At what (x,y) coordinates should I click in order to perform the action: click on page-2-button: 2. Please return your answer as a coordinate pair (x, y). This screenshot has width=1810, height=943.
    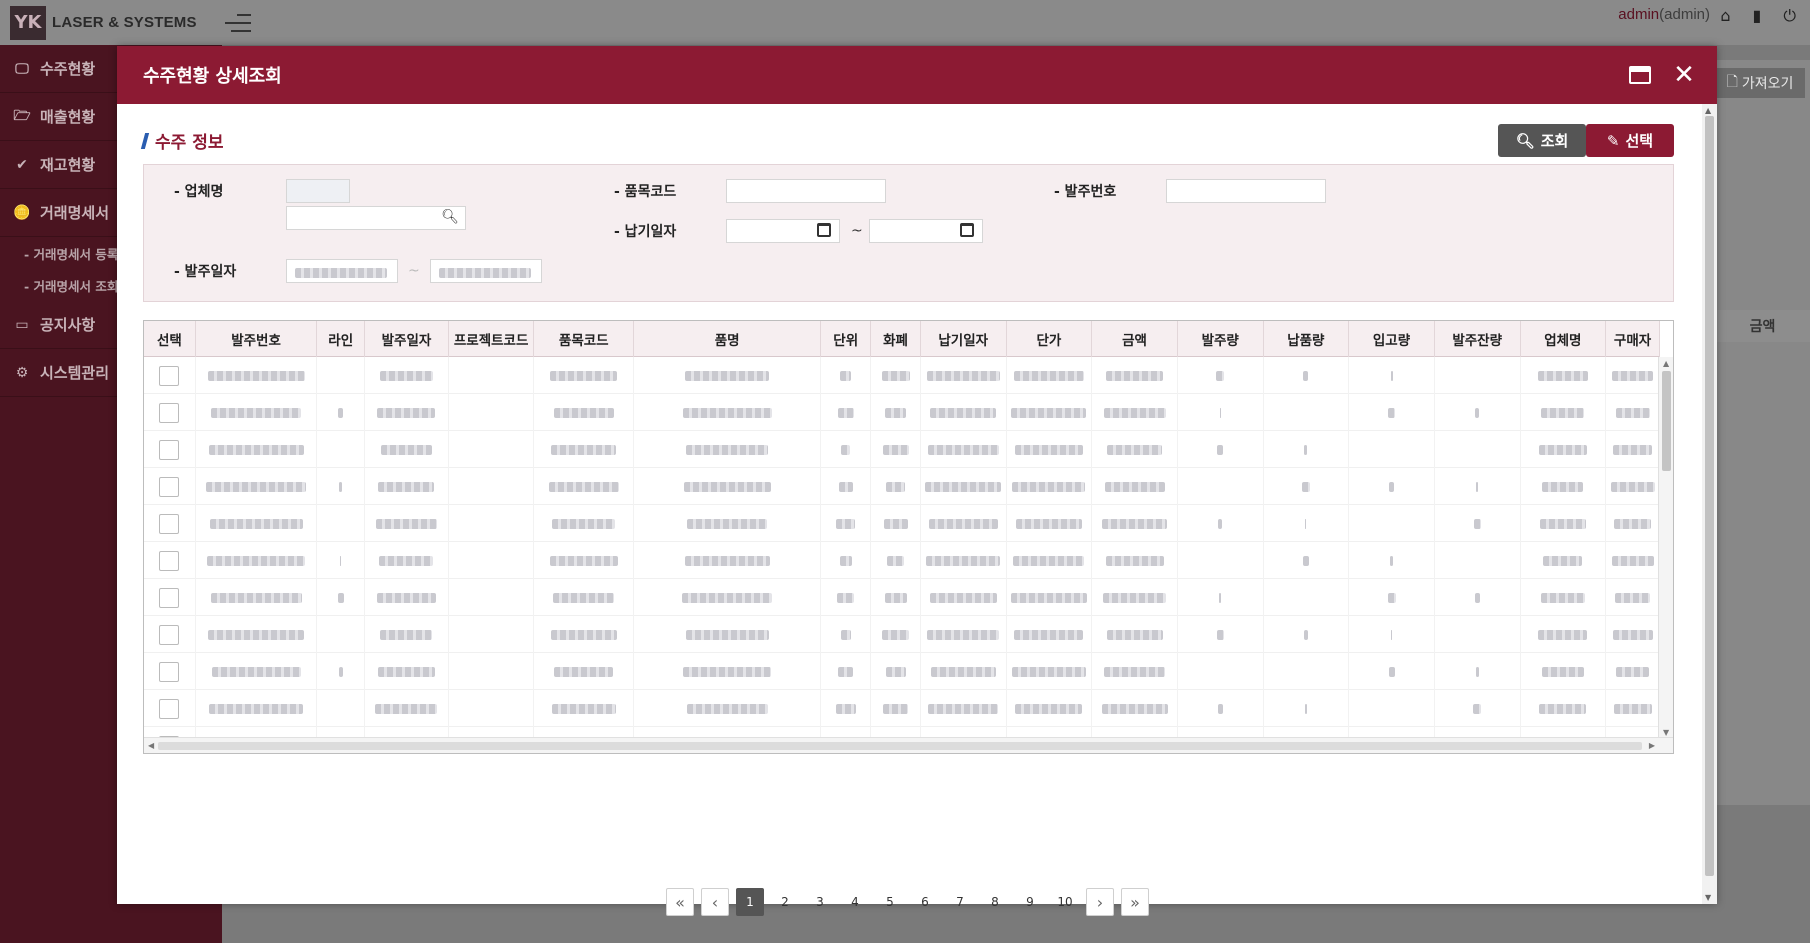
    Looking at the image, I should click on (785, 902).